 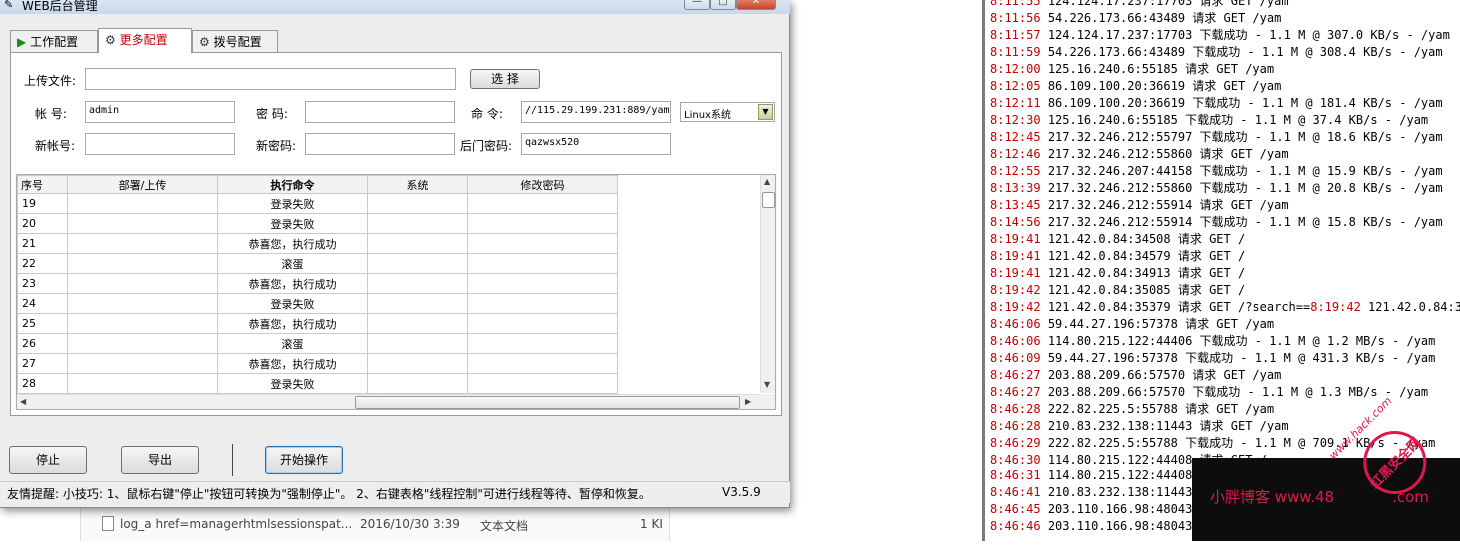 What do you see at coordinates (417, 184) in the screenshot?
I see `column-header: 系统` at bounding box center [417, 184].